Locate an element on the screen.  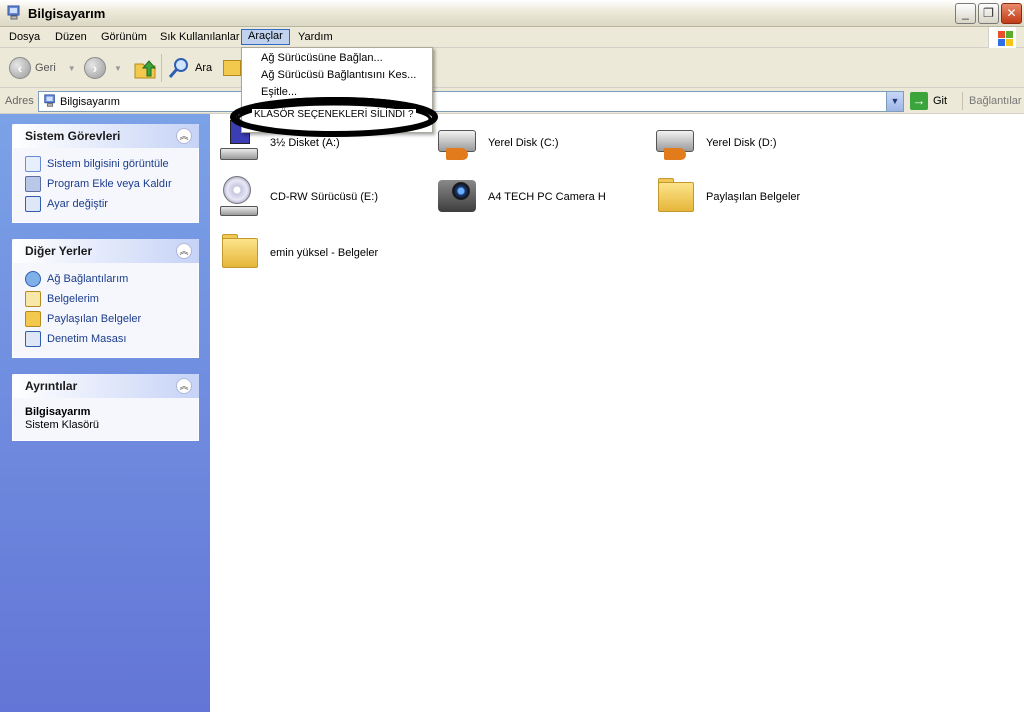
menu-araclar: Araçlar is located at coordinates (265, 37).